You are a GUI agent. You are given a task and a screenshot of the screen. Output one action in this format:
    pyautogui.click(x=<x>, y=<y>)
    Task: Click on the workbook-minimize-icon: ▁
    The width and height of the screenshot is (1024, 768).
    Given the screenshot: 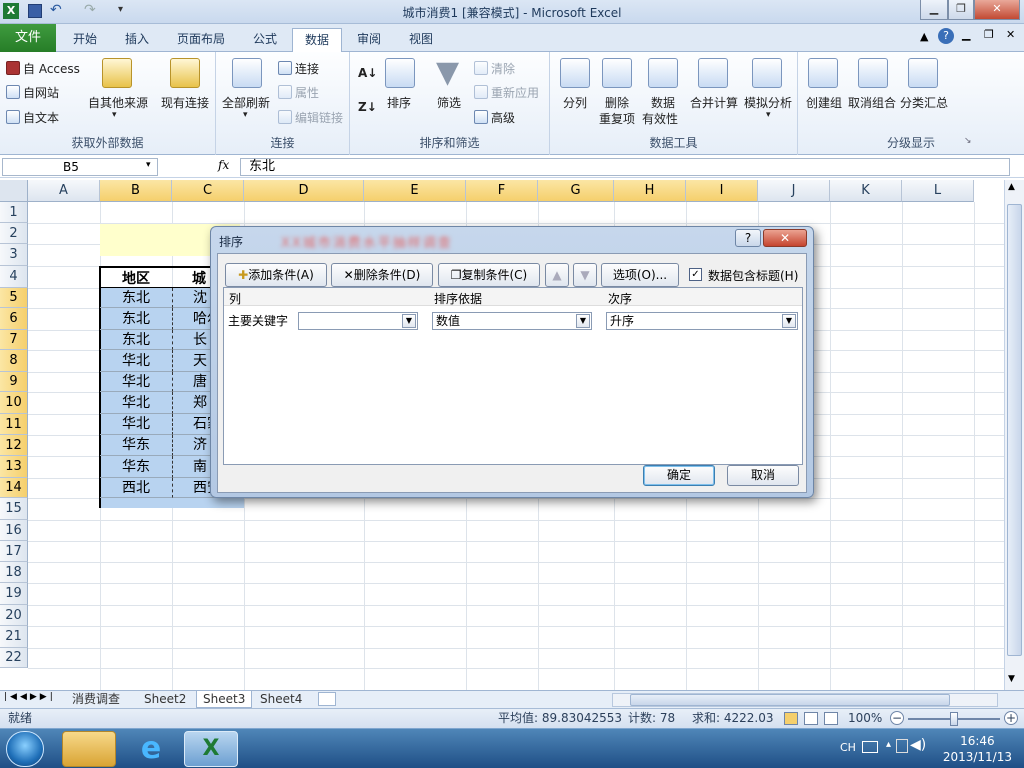 What is the action you would take?
    pyautogui.click(x=966, y=34)
    